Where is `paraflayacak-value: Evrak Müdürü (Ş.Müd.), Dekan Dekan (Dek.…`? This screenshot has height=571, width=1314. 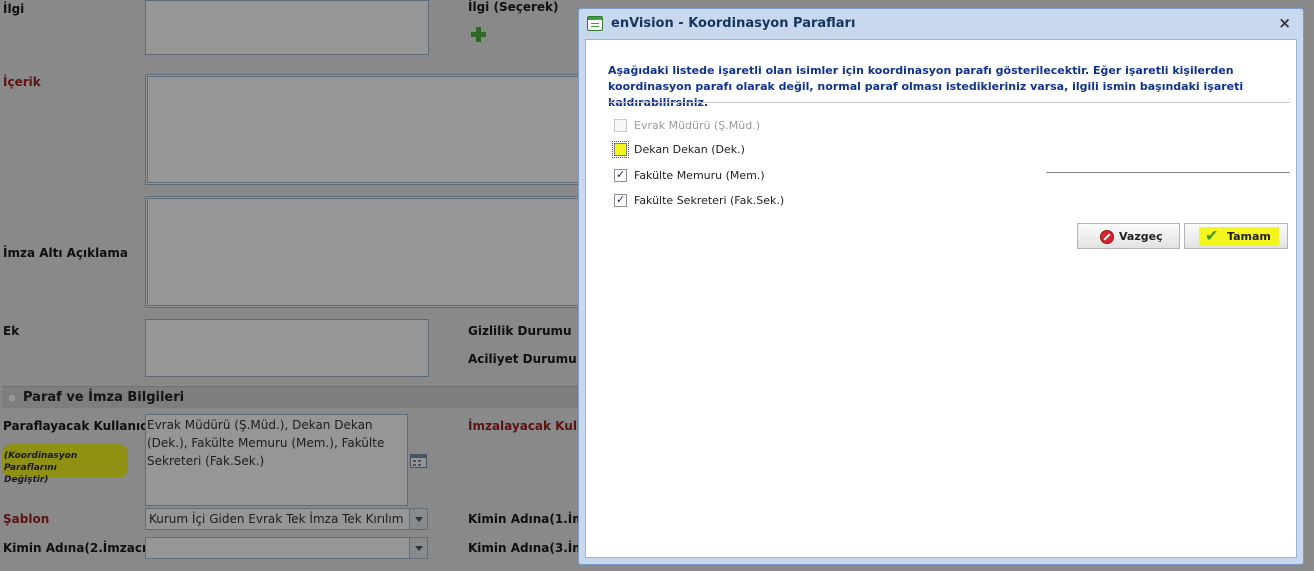
paraflayacak-value: Evrak Müdürü (Ş.Müd.), Dekan Dekan (Dek.… is located at coordinates (266, 443).